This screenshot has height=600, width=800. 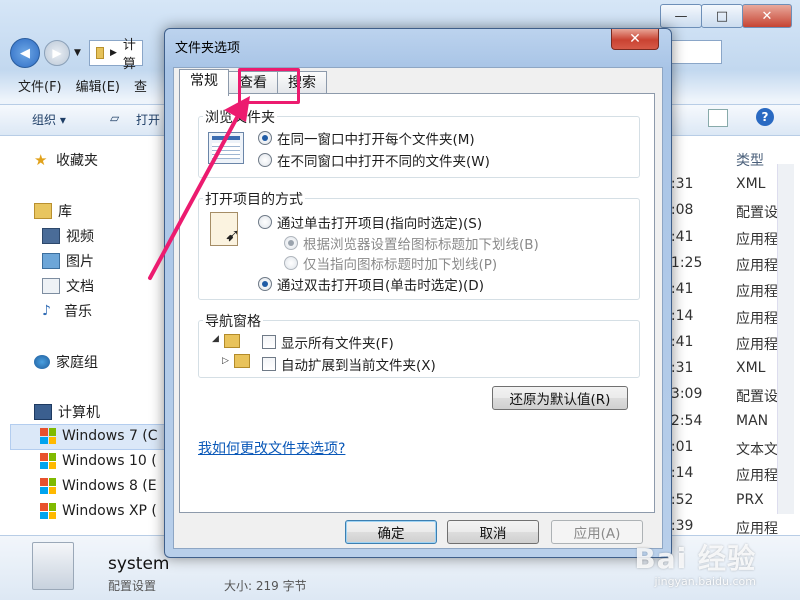 I want to click on baidu-watermark: Bai 经验 jingyan.baidu.com, so click(x=695, y=562).